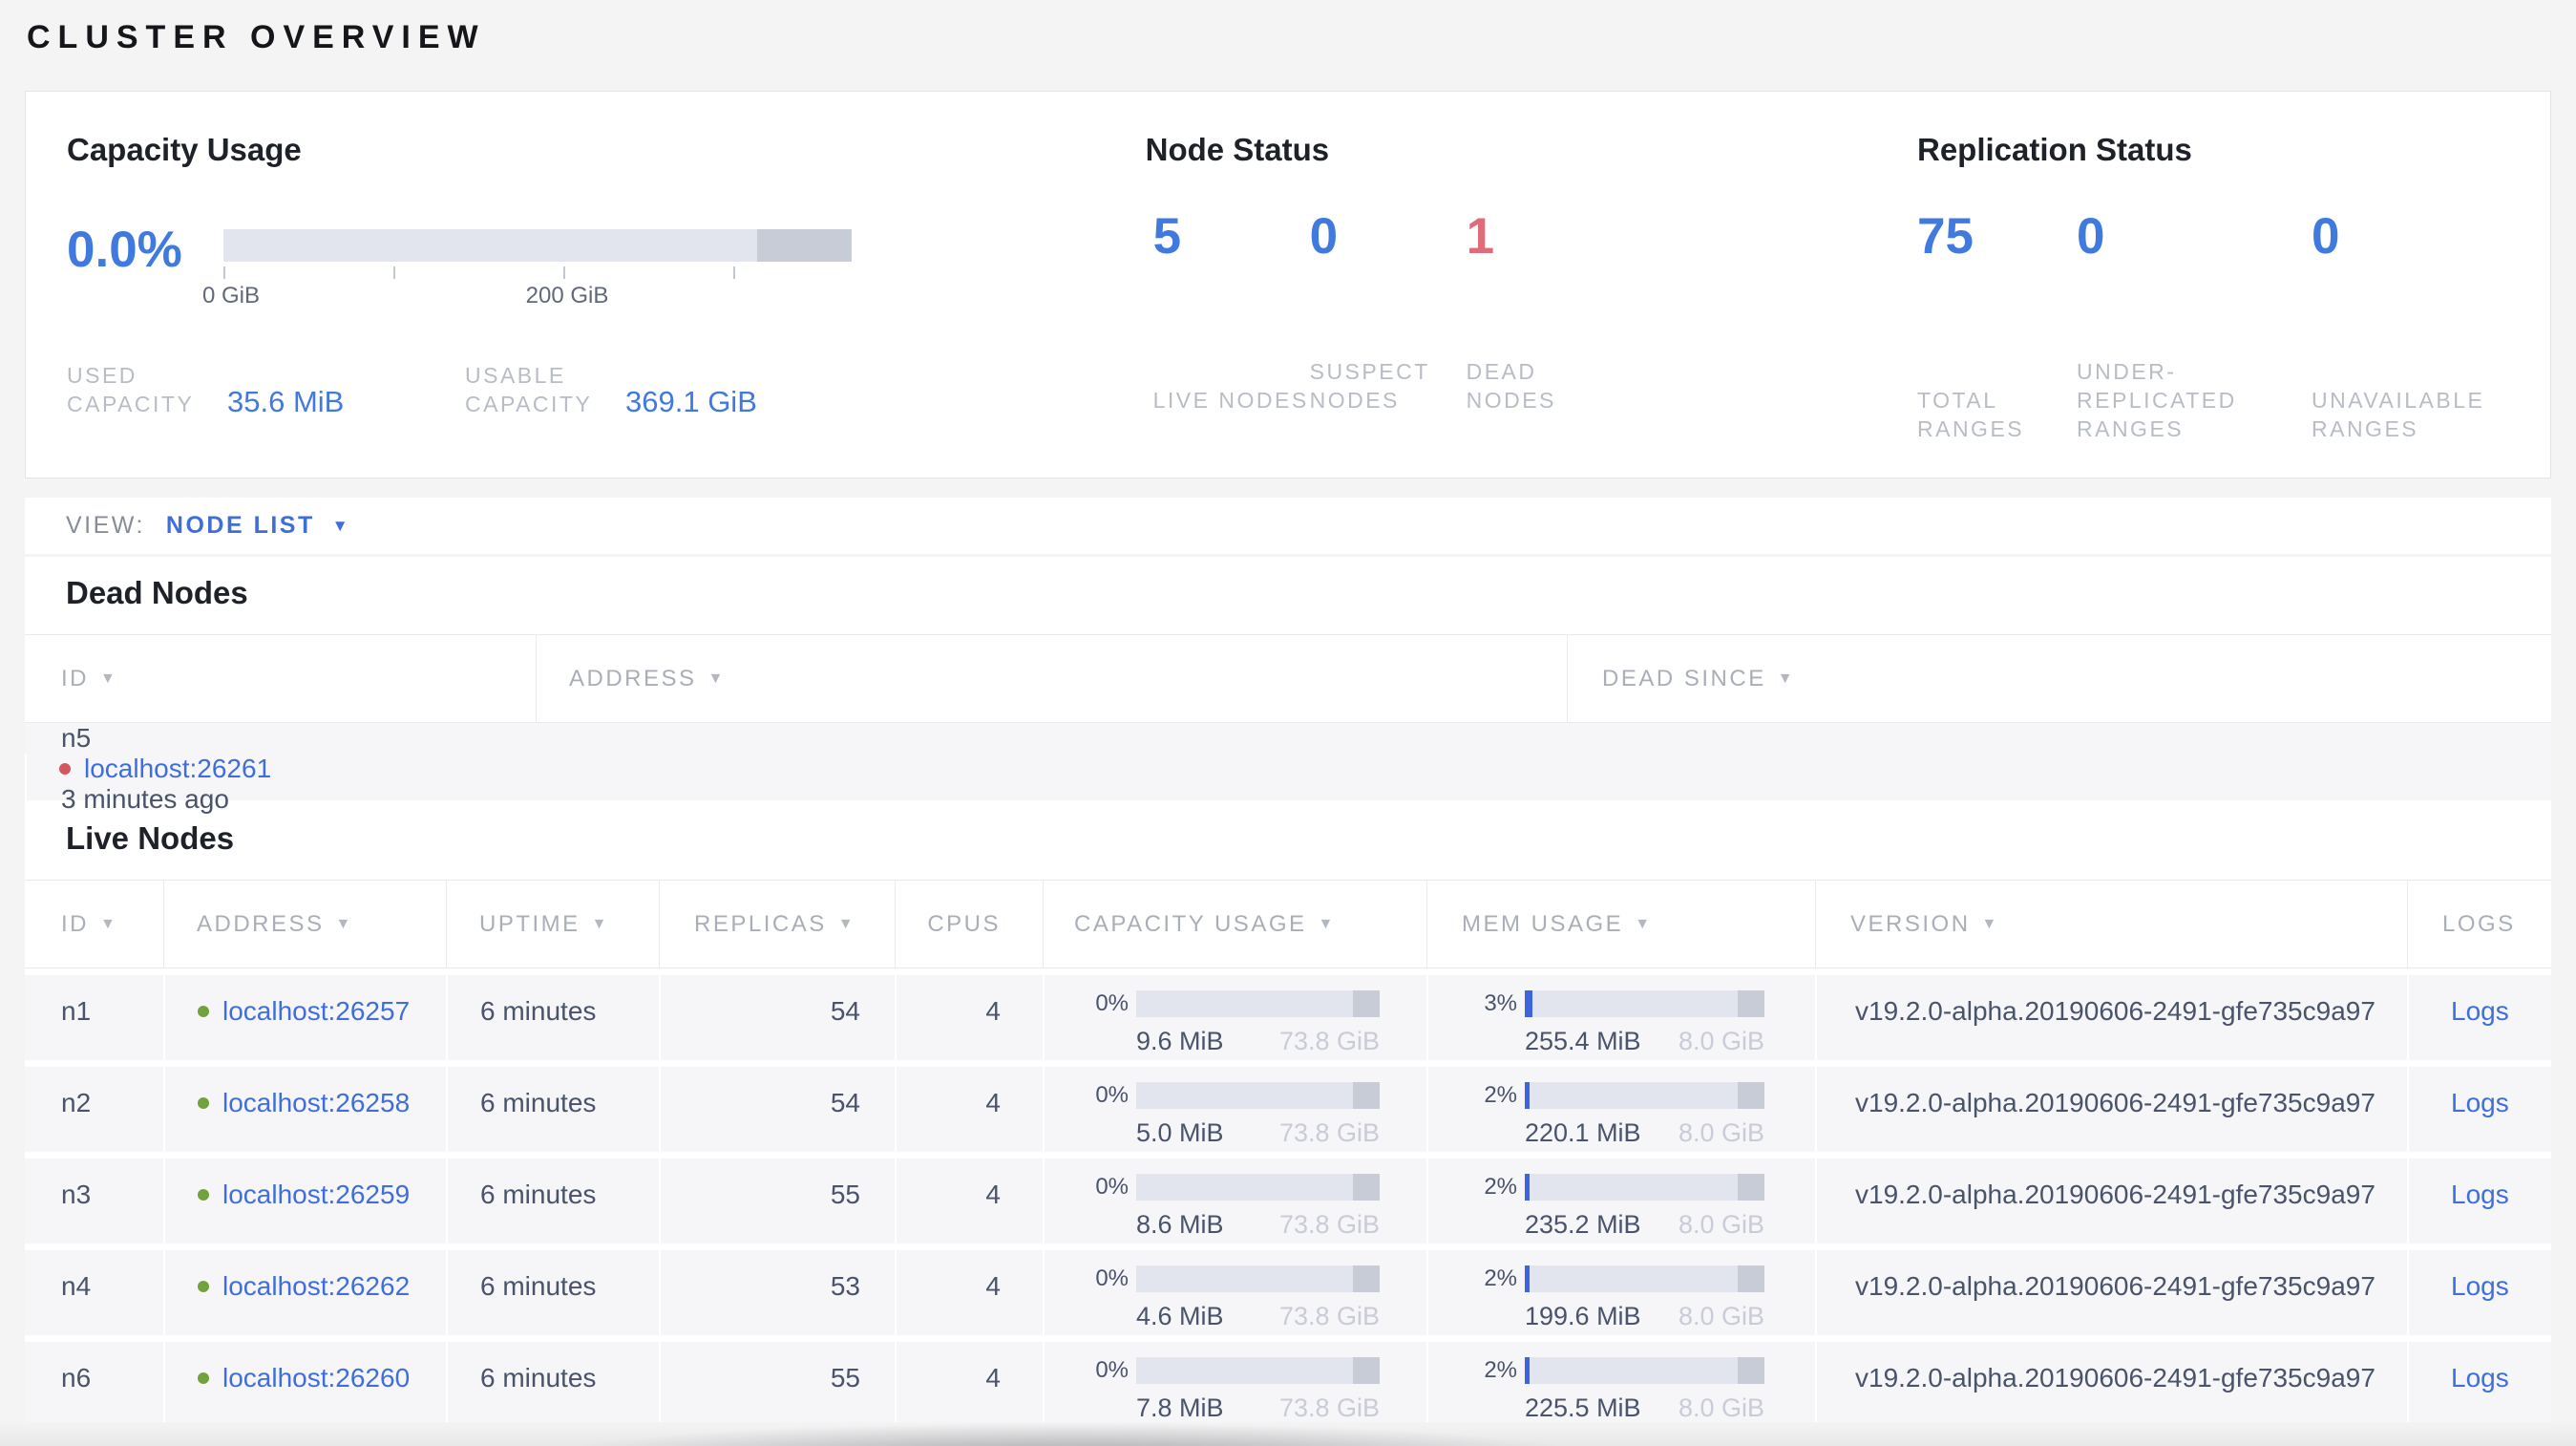 The width and height of the screenshot is (2576, 1446). Describe the element at coordinates (340, 526) in the screenshot. I see `chevron-down-icon: ▼` at that location.